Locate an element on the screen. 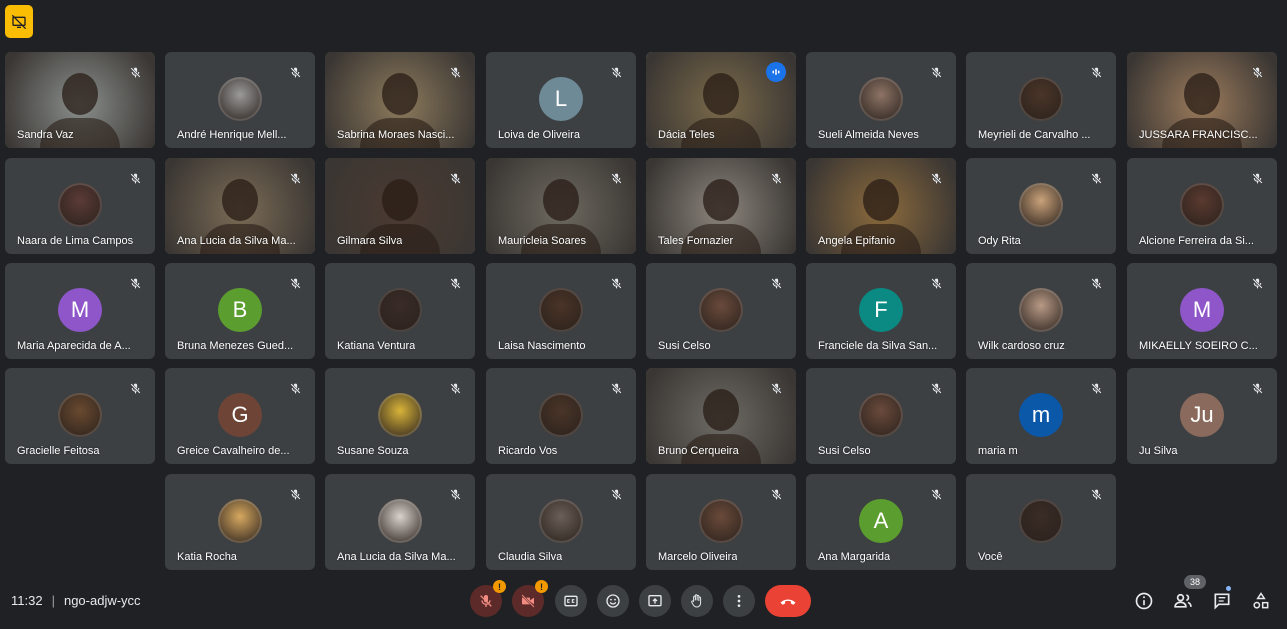  raise-hand-button is located at coordinates (697, 601).